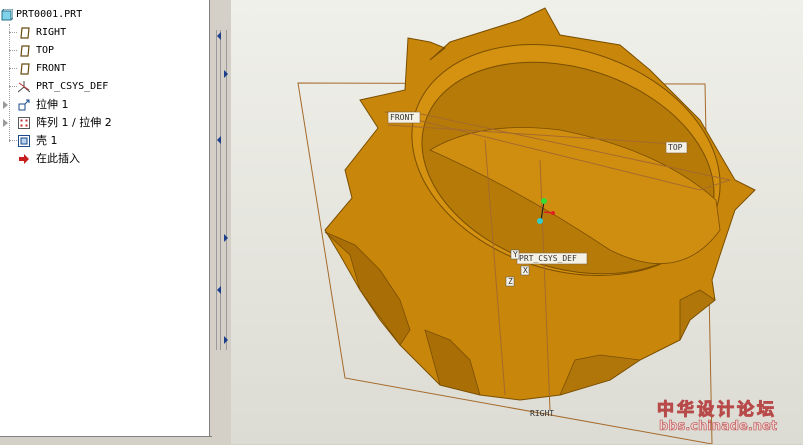 This screenshot has height=445, width=803. Describe the element at coordinates (222, 222) in the screenshot. I see `panel-splitter` at that location.